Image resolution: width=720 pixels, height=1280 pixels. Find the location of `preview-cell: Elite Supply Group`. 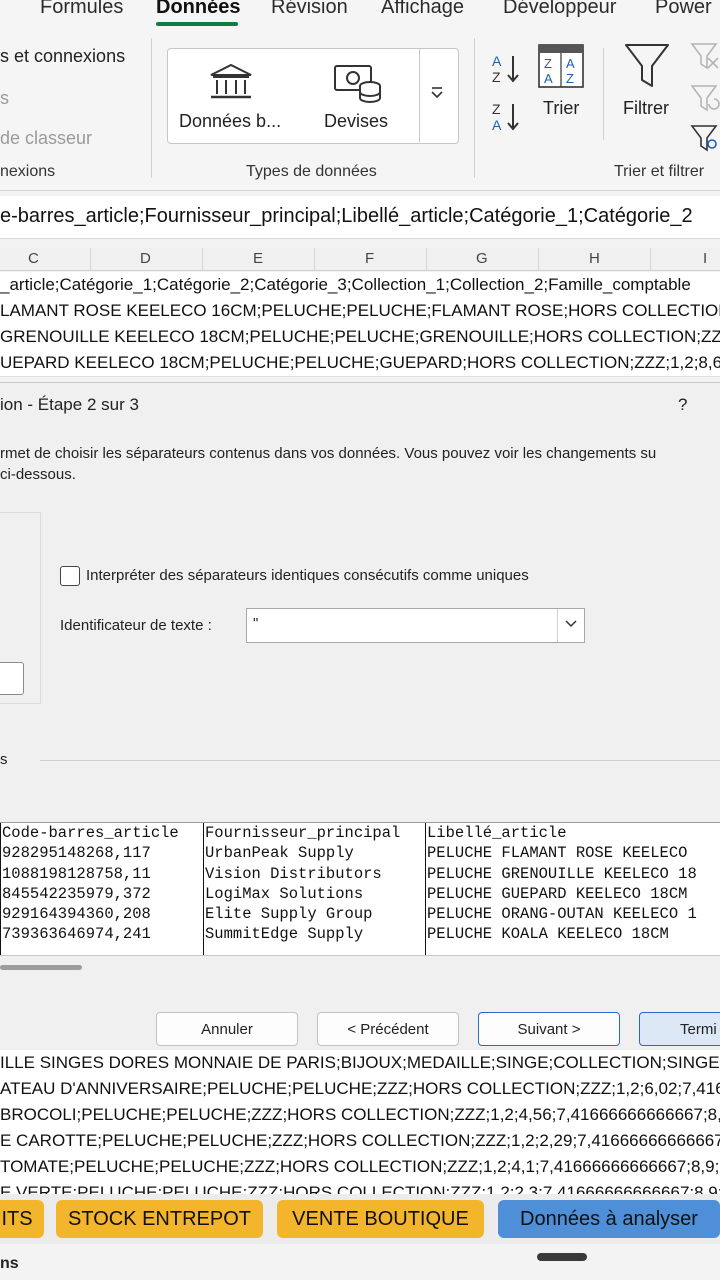

preview-cell: Elite Supply Group is located at coordinates (289, 914).